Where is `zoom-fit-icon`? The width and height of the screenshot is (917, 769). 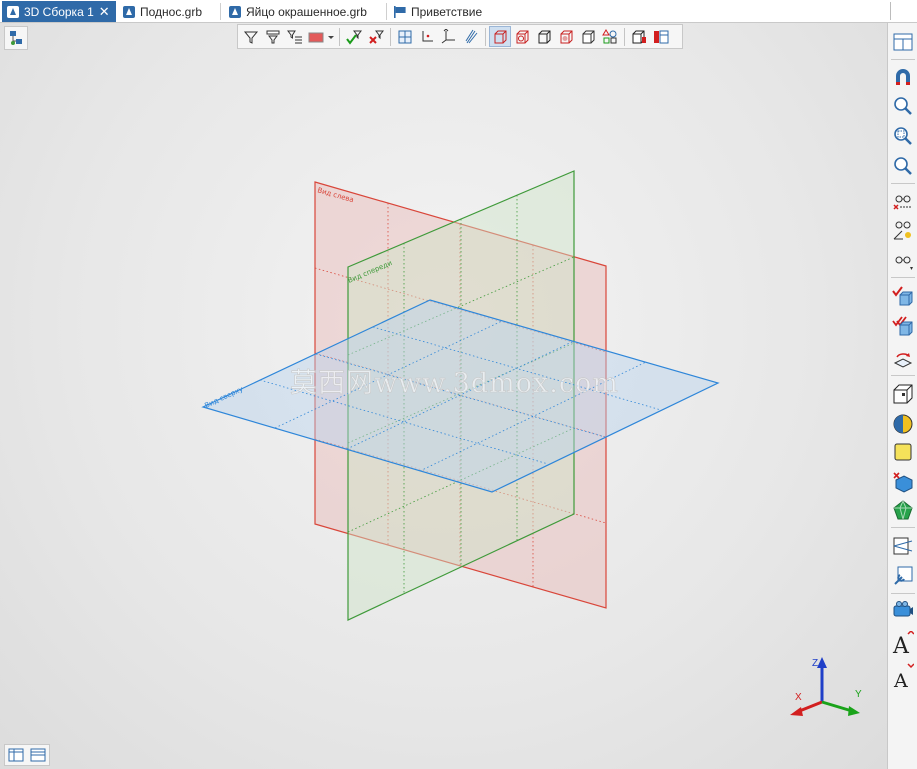 zoom-fit-icon is located at coordinates (903, 166).